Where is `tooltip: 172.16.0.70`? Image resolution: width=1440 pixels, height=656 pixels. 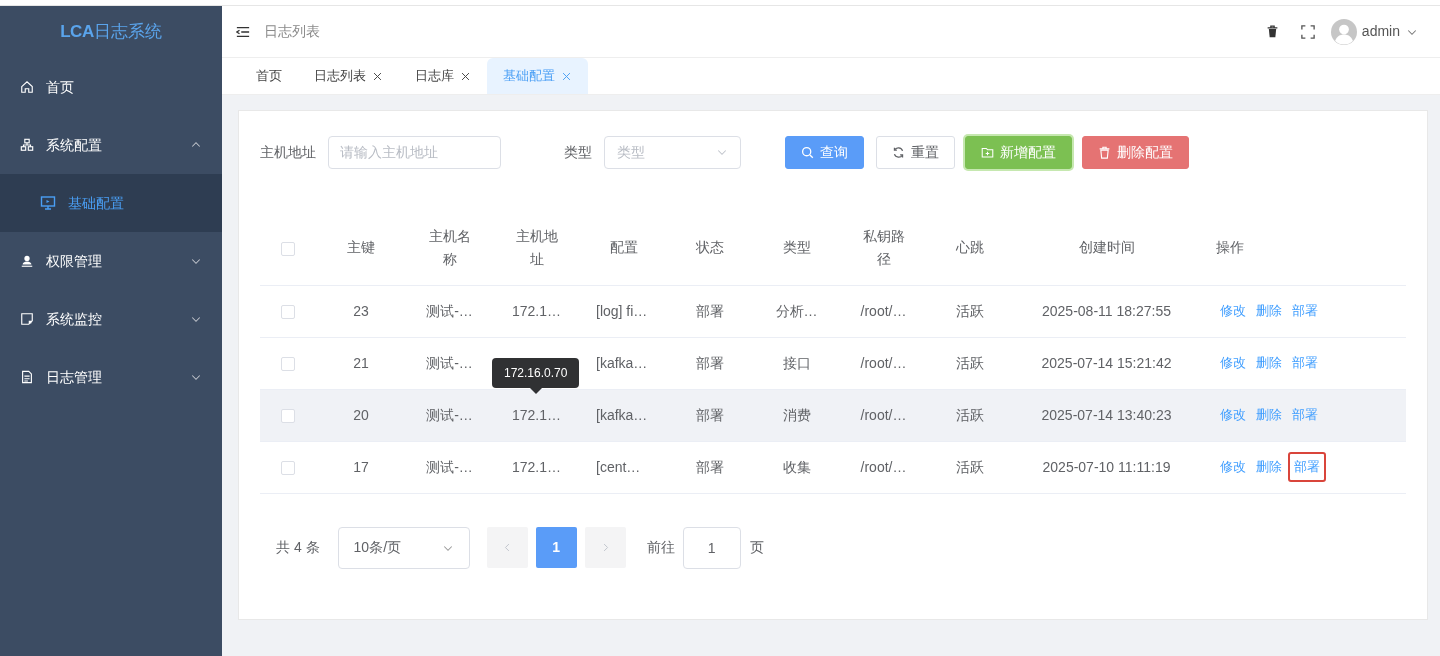
tooltip: 172.16.0.70 is located at coordinates (536, 376).